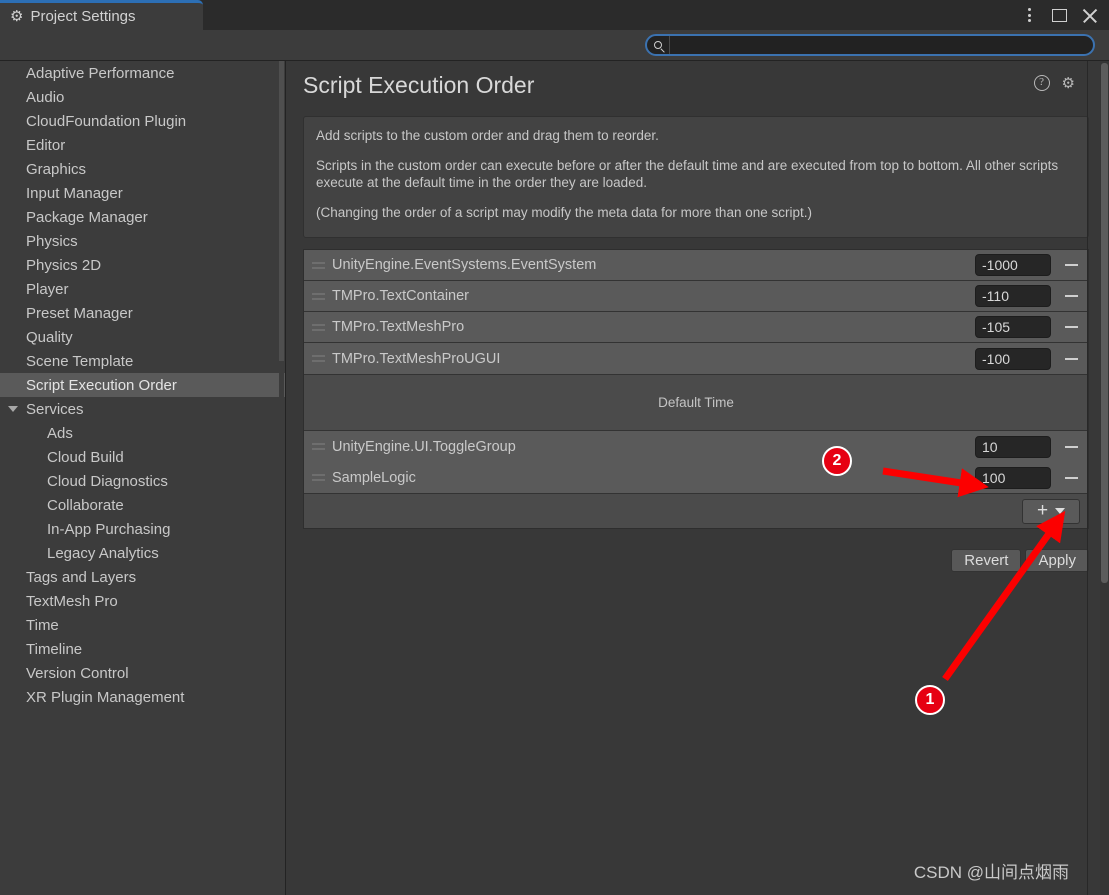 This screenshot has width=1109, height=895. What do you see at coordinates (142, 601) in the screenshot?
I see `sidebar-item-textmesh-pro: TextMesh Pro` at bounding box center [142, 601].